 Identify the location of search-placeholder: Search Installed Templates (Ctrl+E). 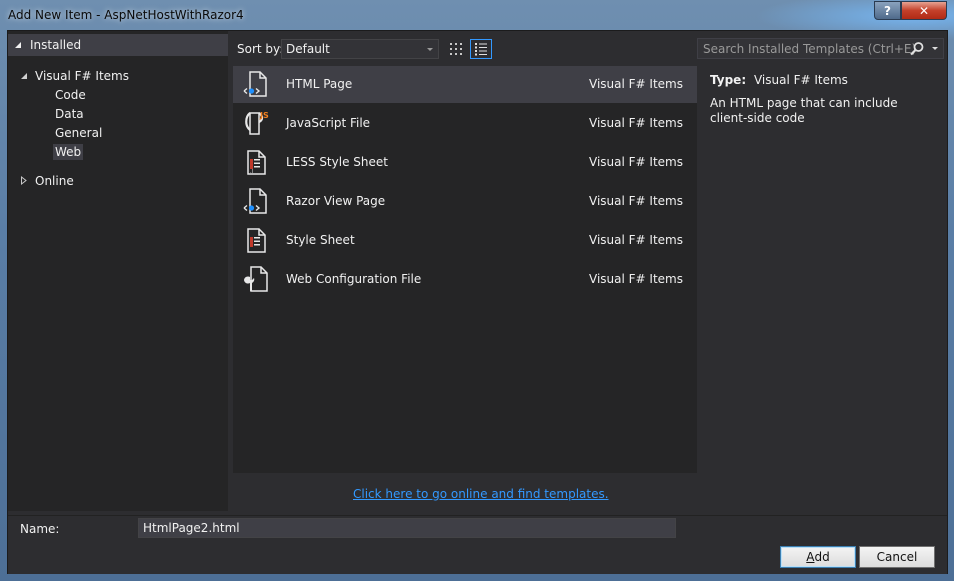
(810, 48).